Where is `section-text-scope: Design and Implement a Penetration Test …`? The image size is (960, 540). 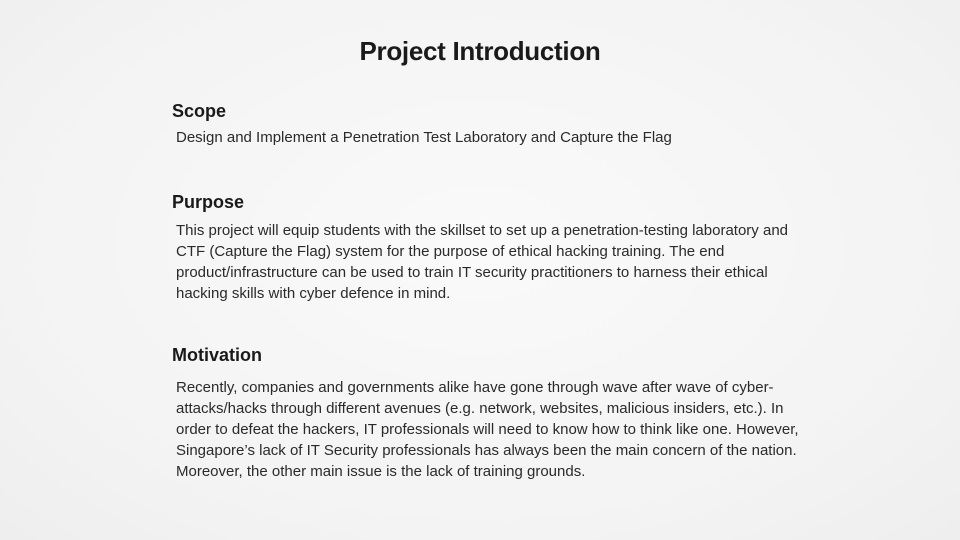 section-text-scope: Design and Implement a Penetration Test … is located at coordinates (424, 137).